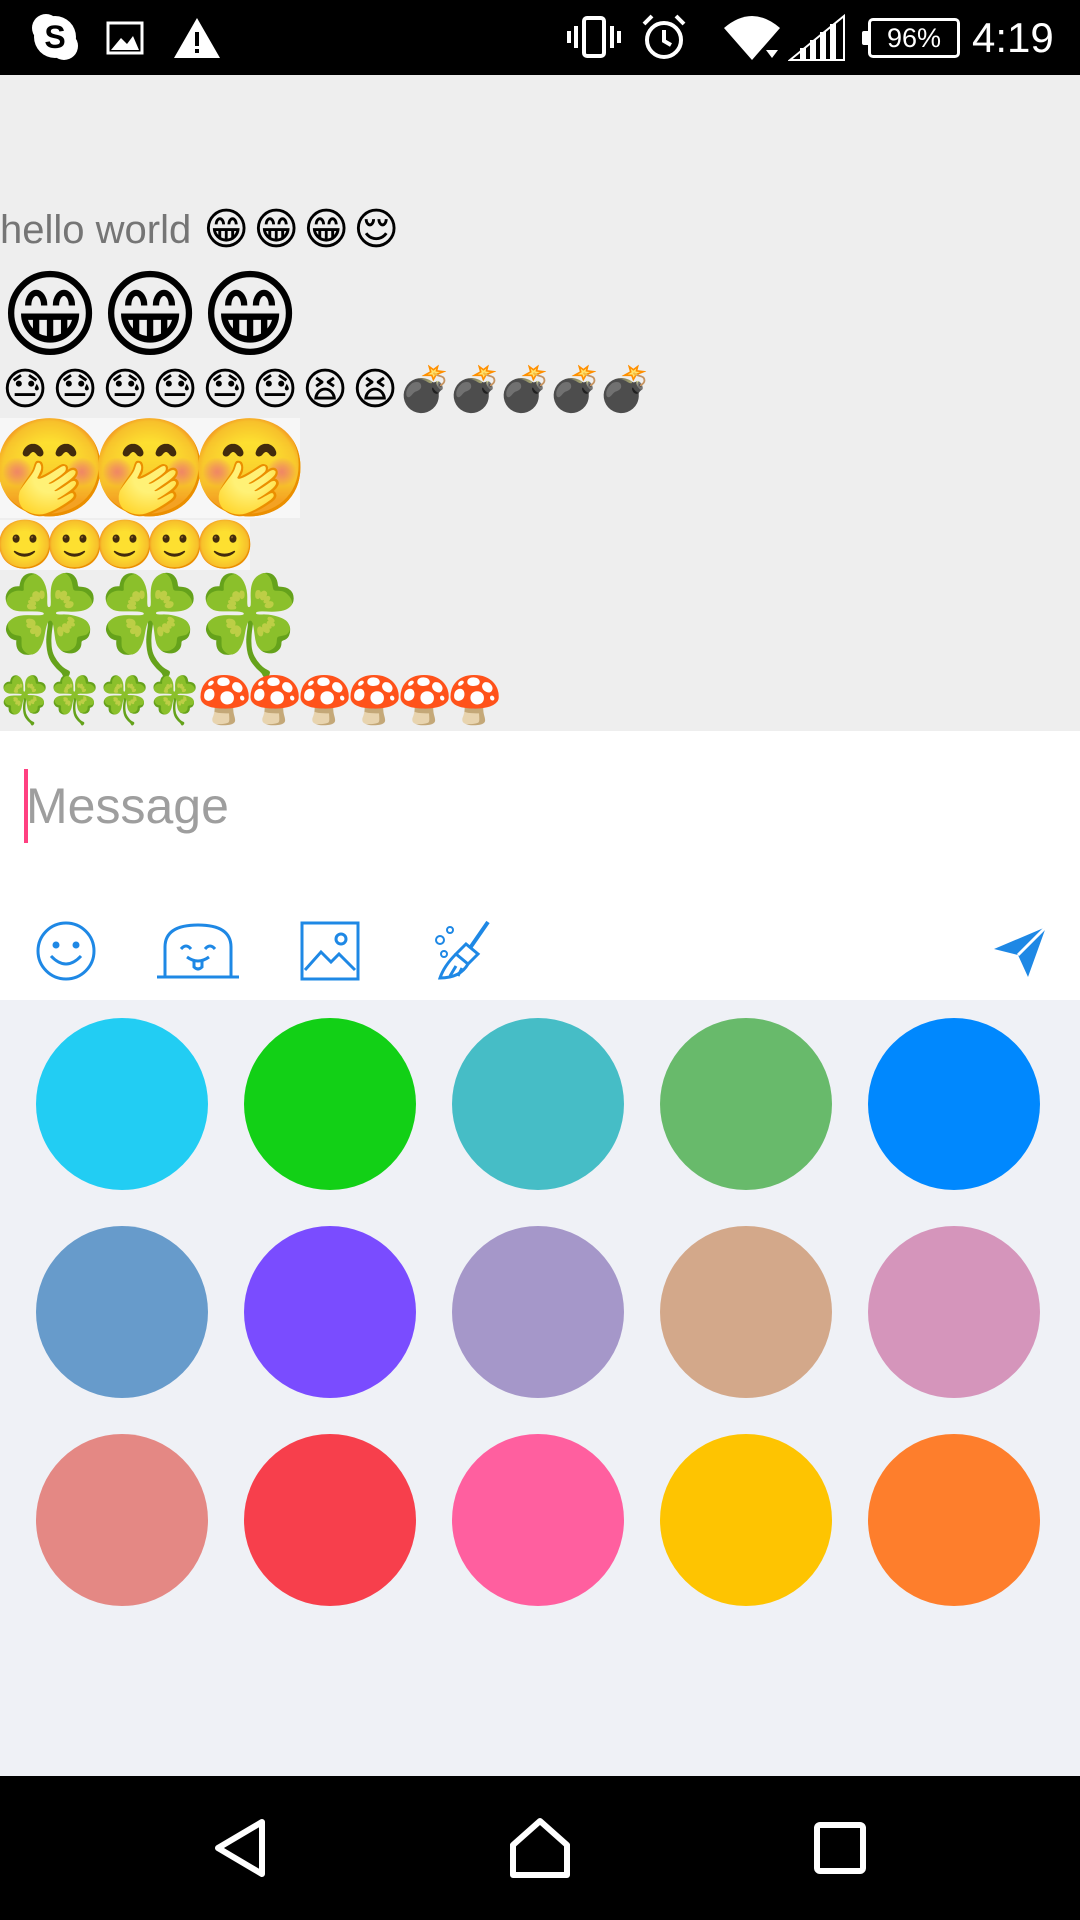  Describe the element at coordinates (476, 806) in the screenshot. I see `message-input` at that location.